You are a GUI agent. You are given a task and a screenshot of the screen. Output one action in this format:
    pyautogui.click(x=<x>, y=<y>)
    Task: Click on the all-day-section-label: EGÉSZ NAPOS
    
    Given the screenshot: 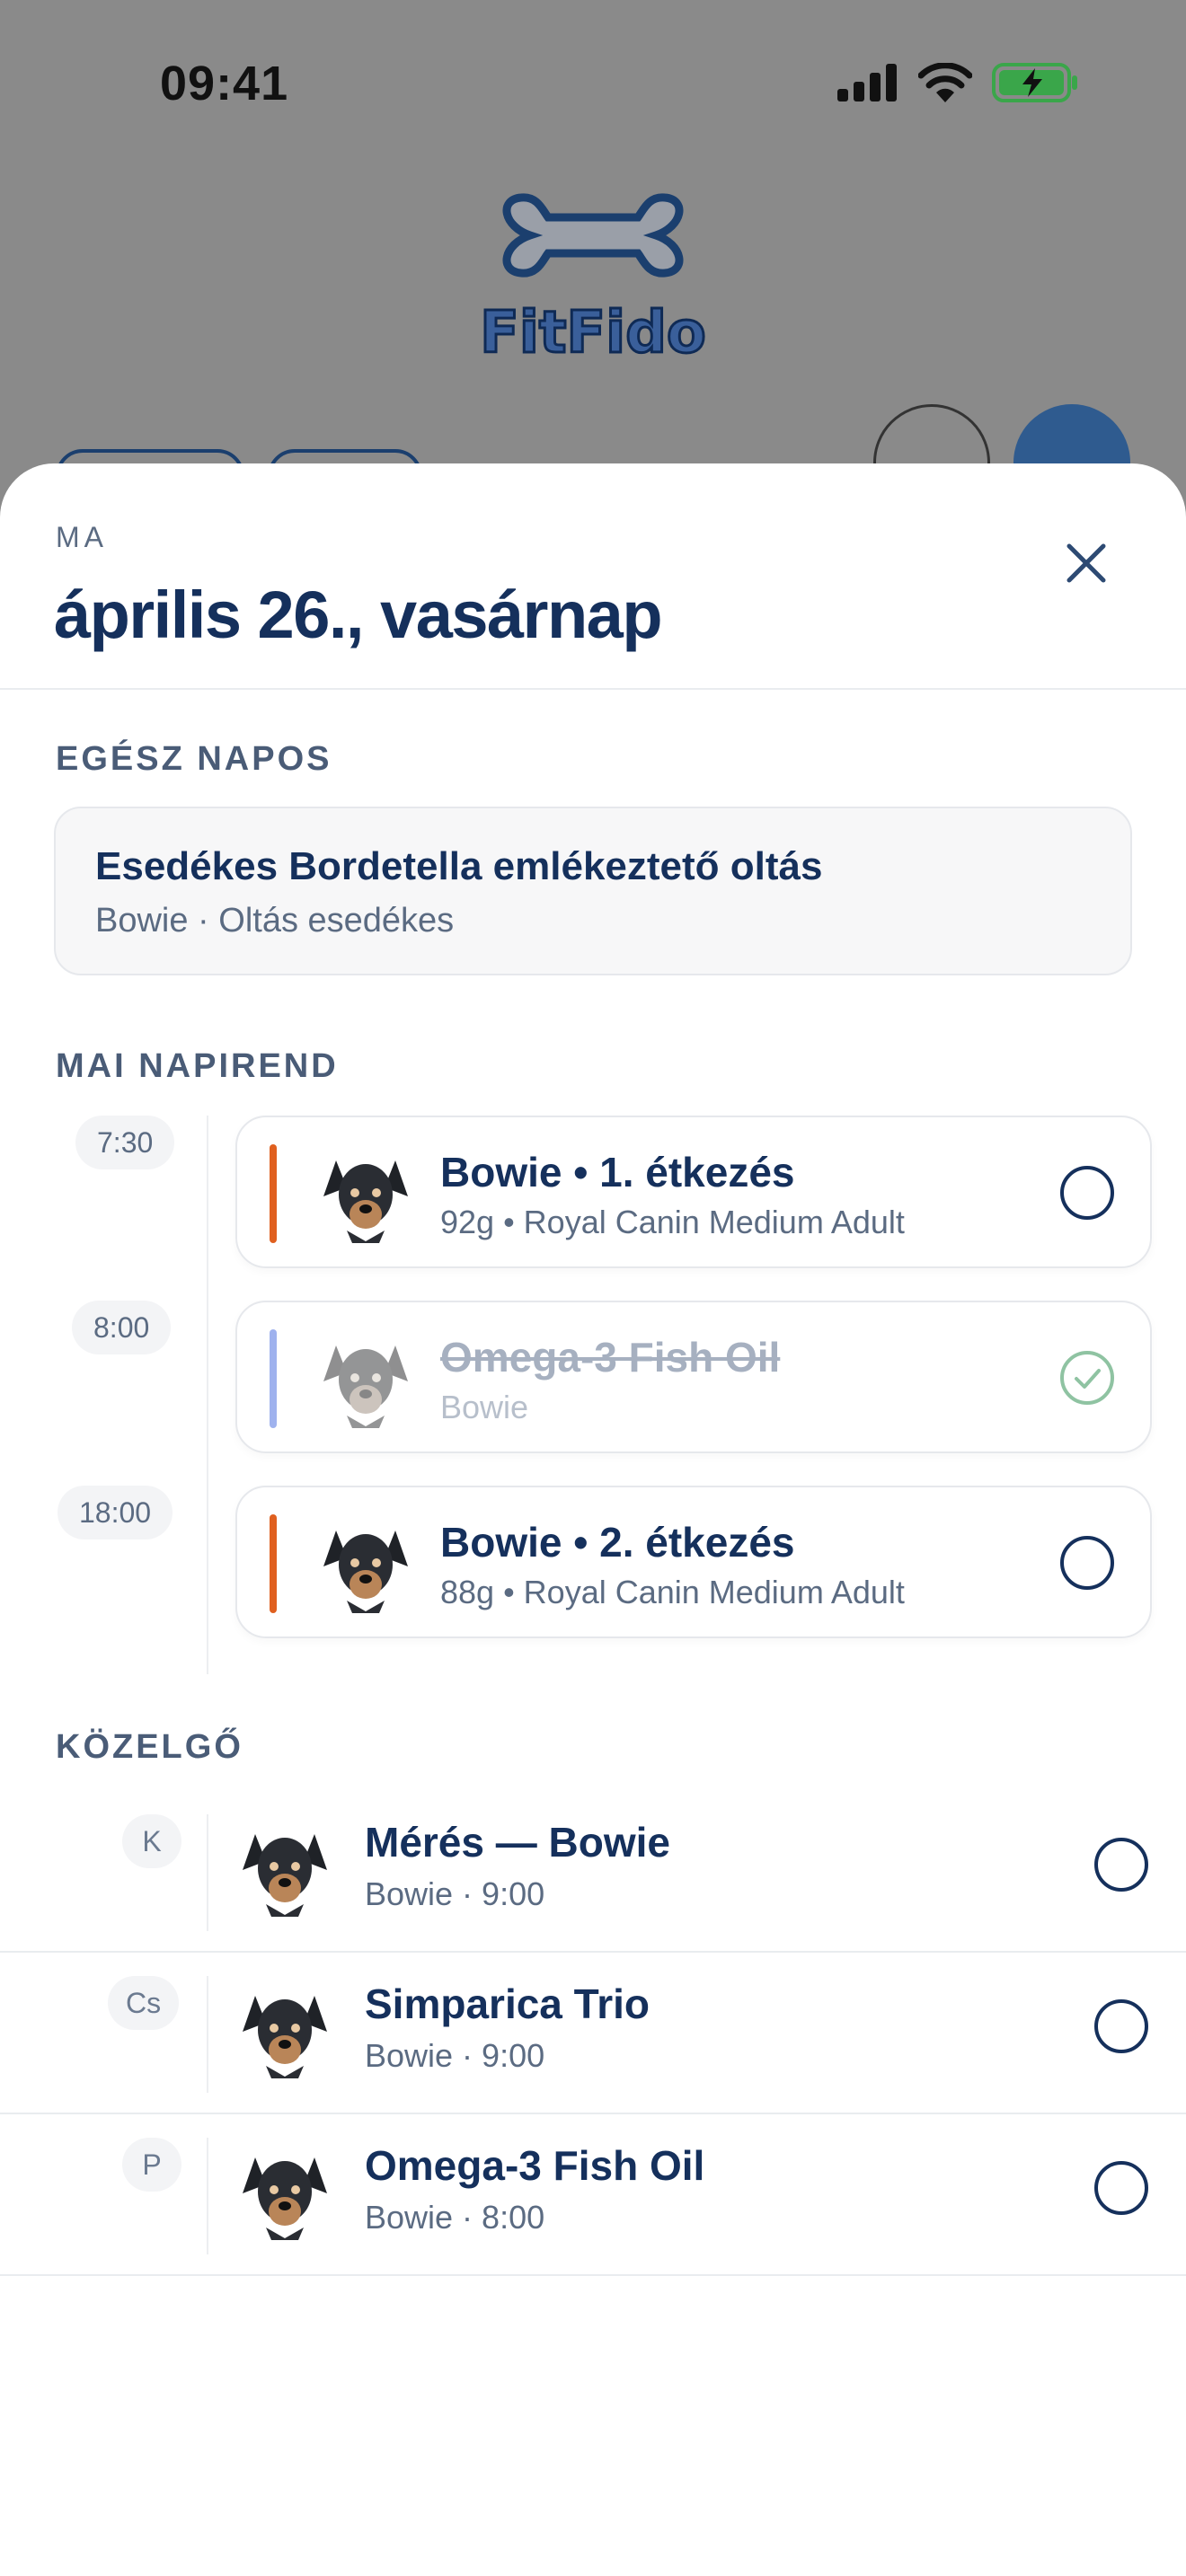 What is the action you would take?
    pyautogui.click(x=194, y=759)
    